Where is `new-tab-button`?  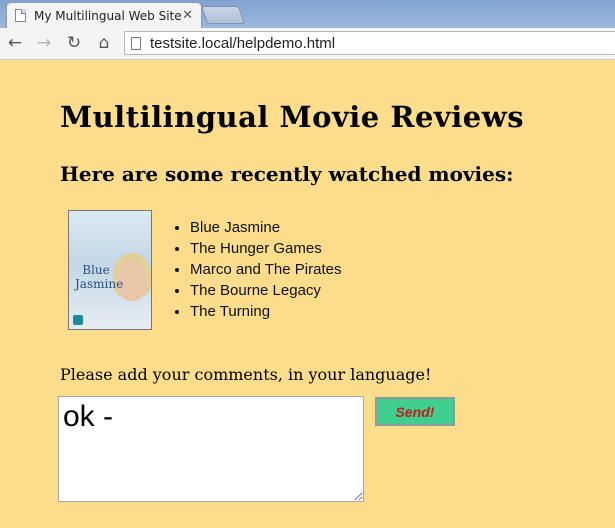
new-tab-button is located at coordinates (223, 15).